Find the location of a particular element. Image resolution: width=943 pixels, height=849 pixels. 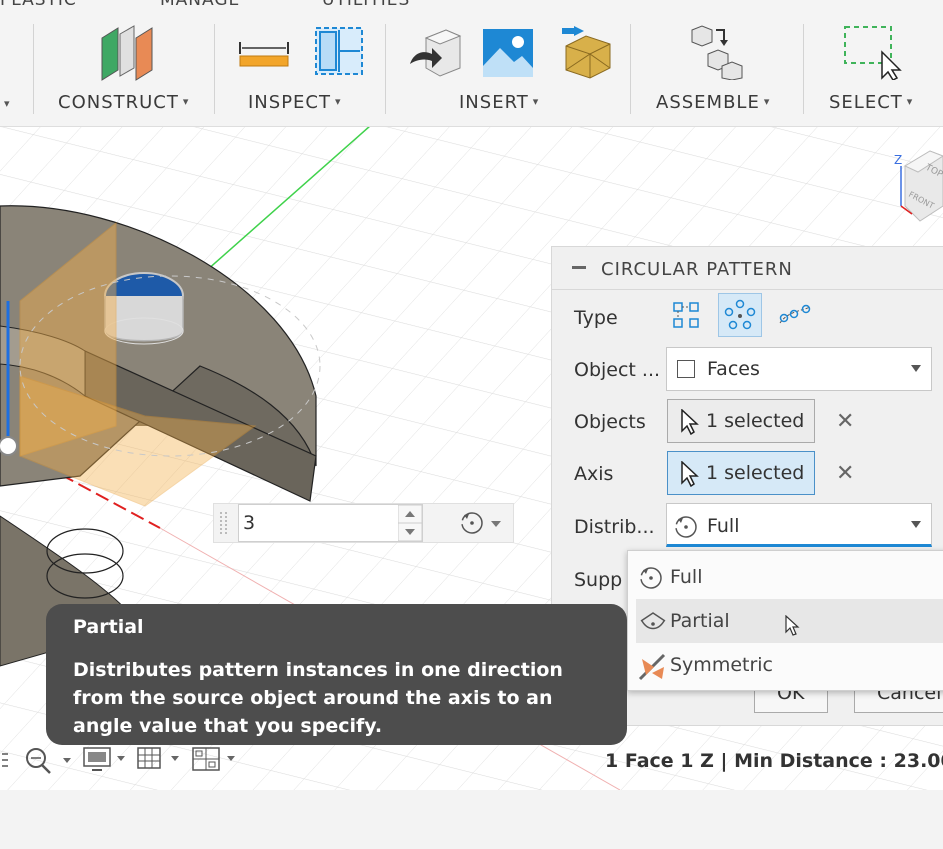

insert-menu: INSERT ▾ is located at coordinates (499, 102).